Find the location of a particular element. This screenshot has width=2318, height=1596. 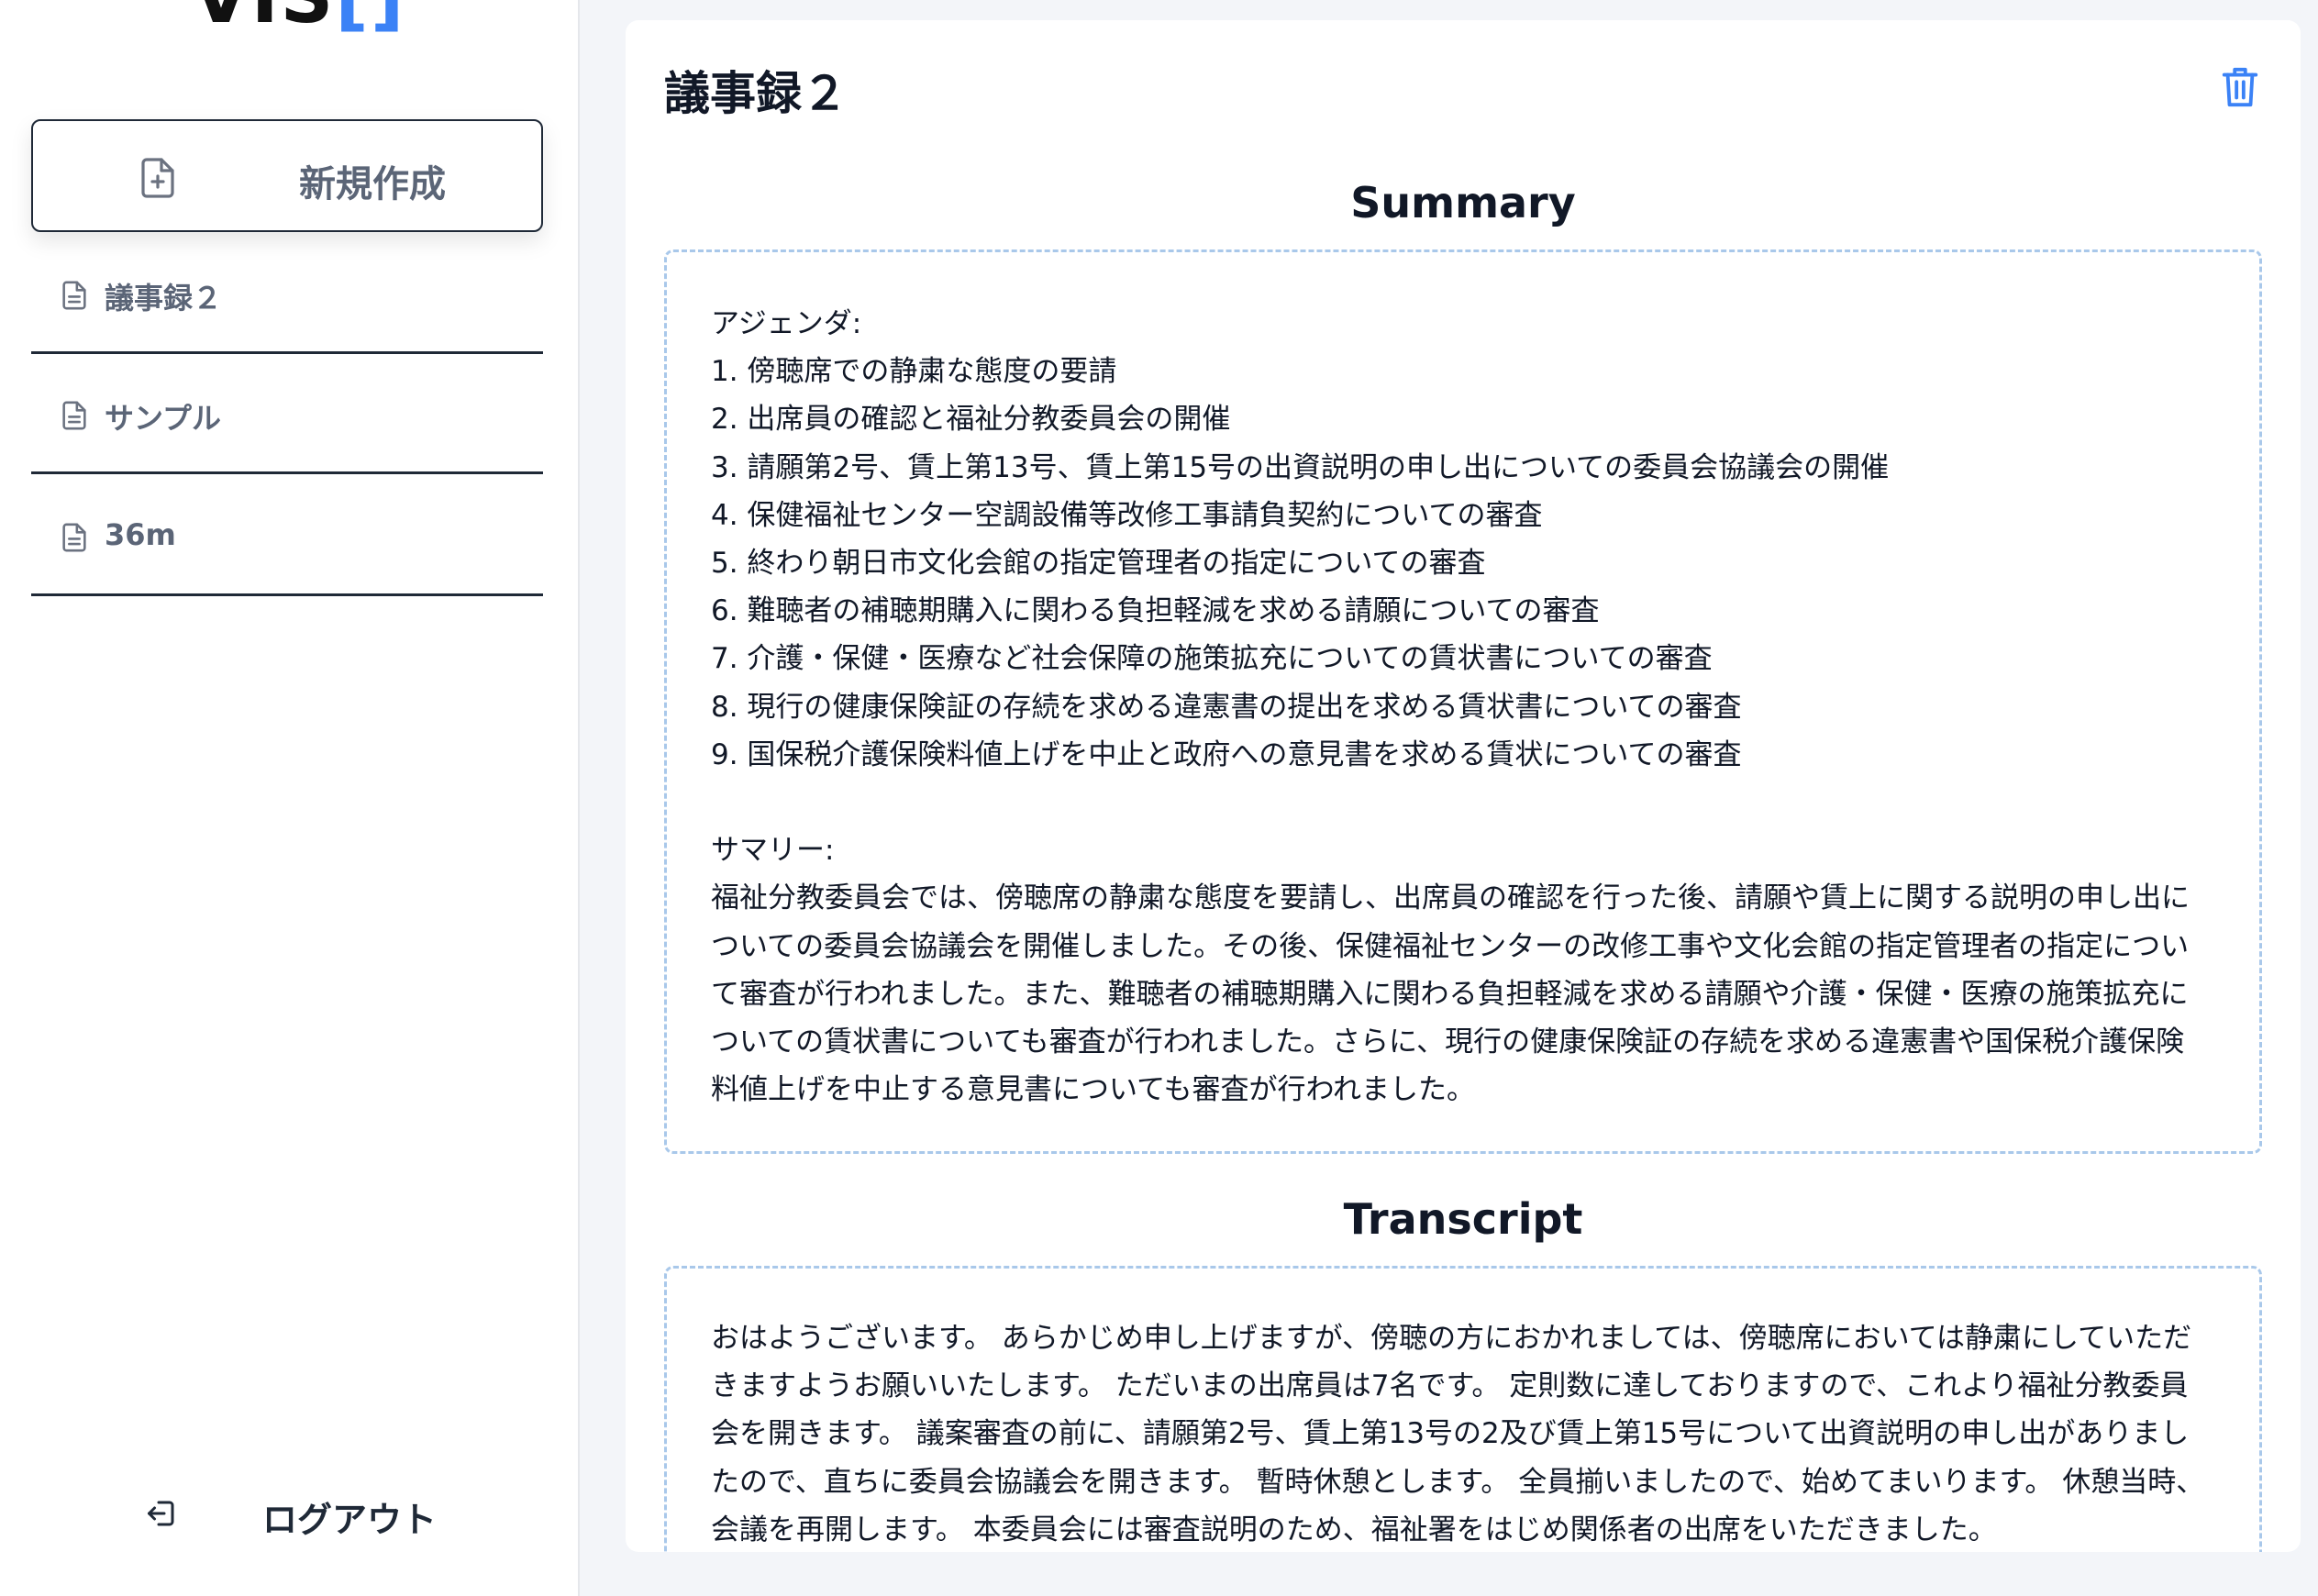

summary-heading: Summary is located at coordinates (1463, 202).